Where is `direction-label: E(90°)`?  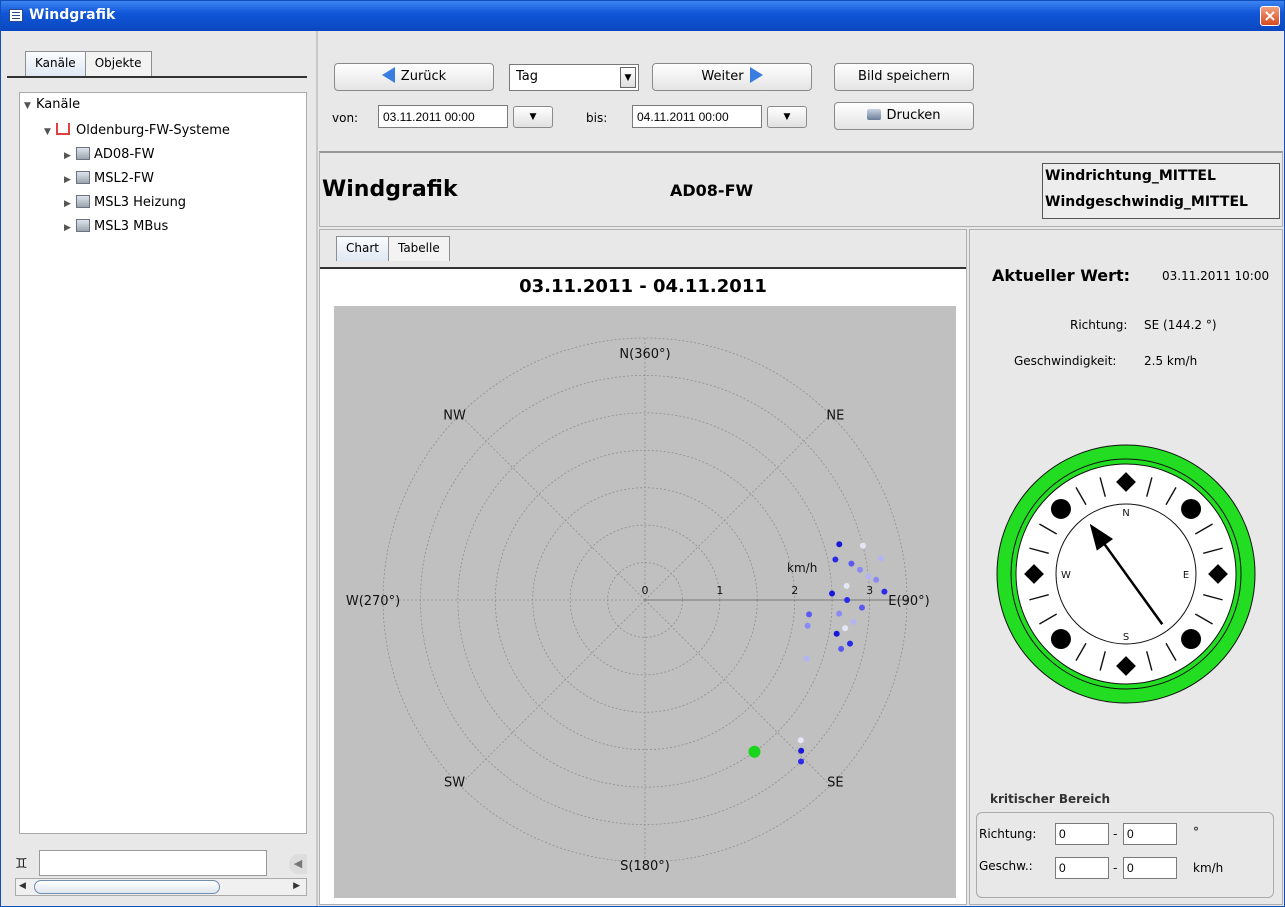
direction-label: E(90°) is located at coordinates (908, 601).